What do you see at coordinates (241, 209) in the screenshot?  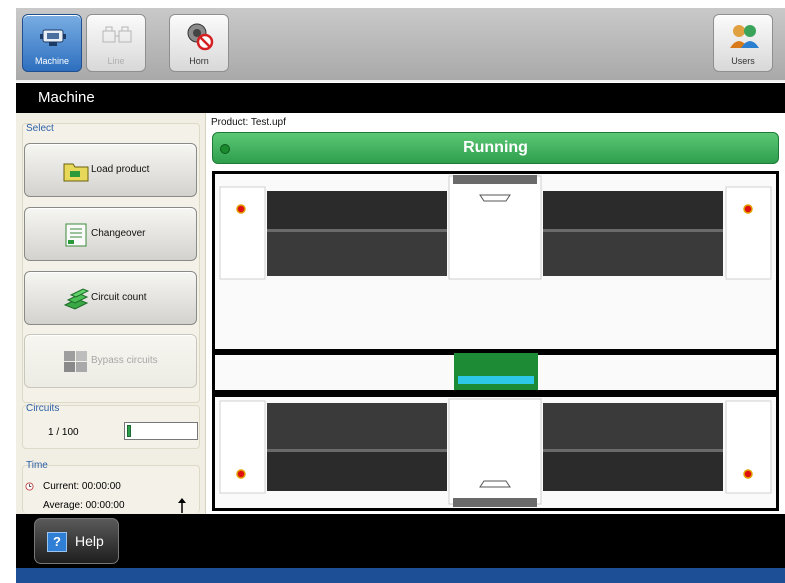 I see `upper-left-indicator-icon` at bounding box center [241, 209].